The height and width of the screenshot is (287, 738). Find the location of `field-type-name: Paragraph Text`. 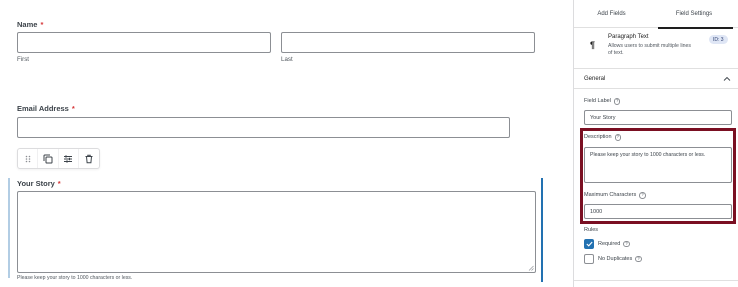

field-type-name: Paragraph Text is located at coordinates (628, 37).